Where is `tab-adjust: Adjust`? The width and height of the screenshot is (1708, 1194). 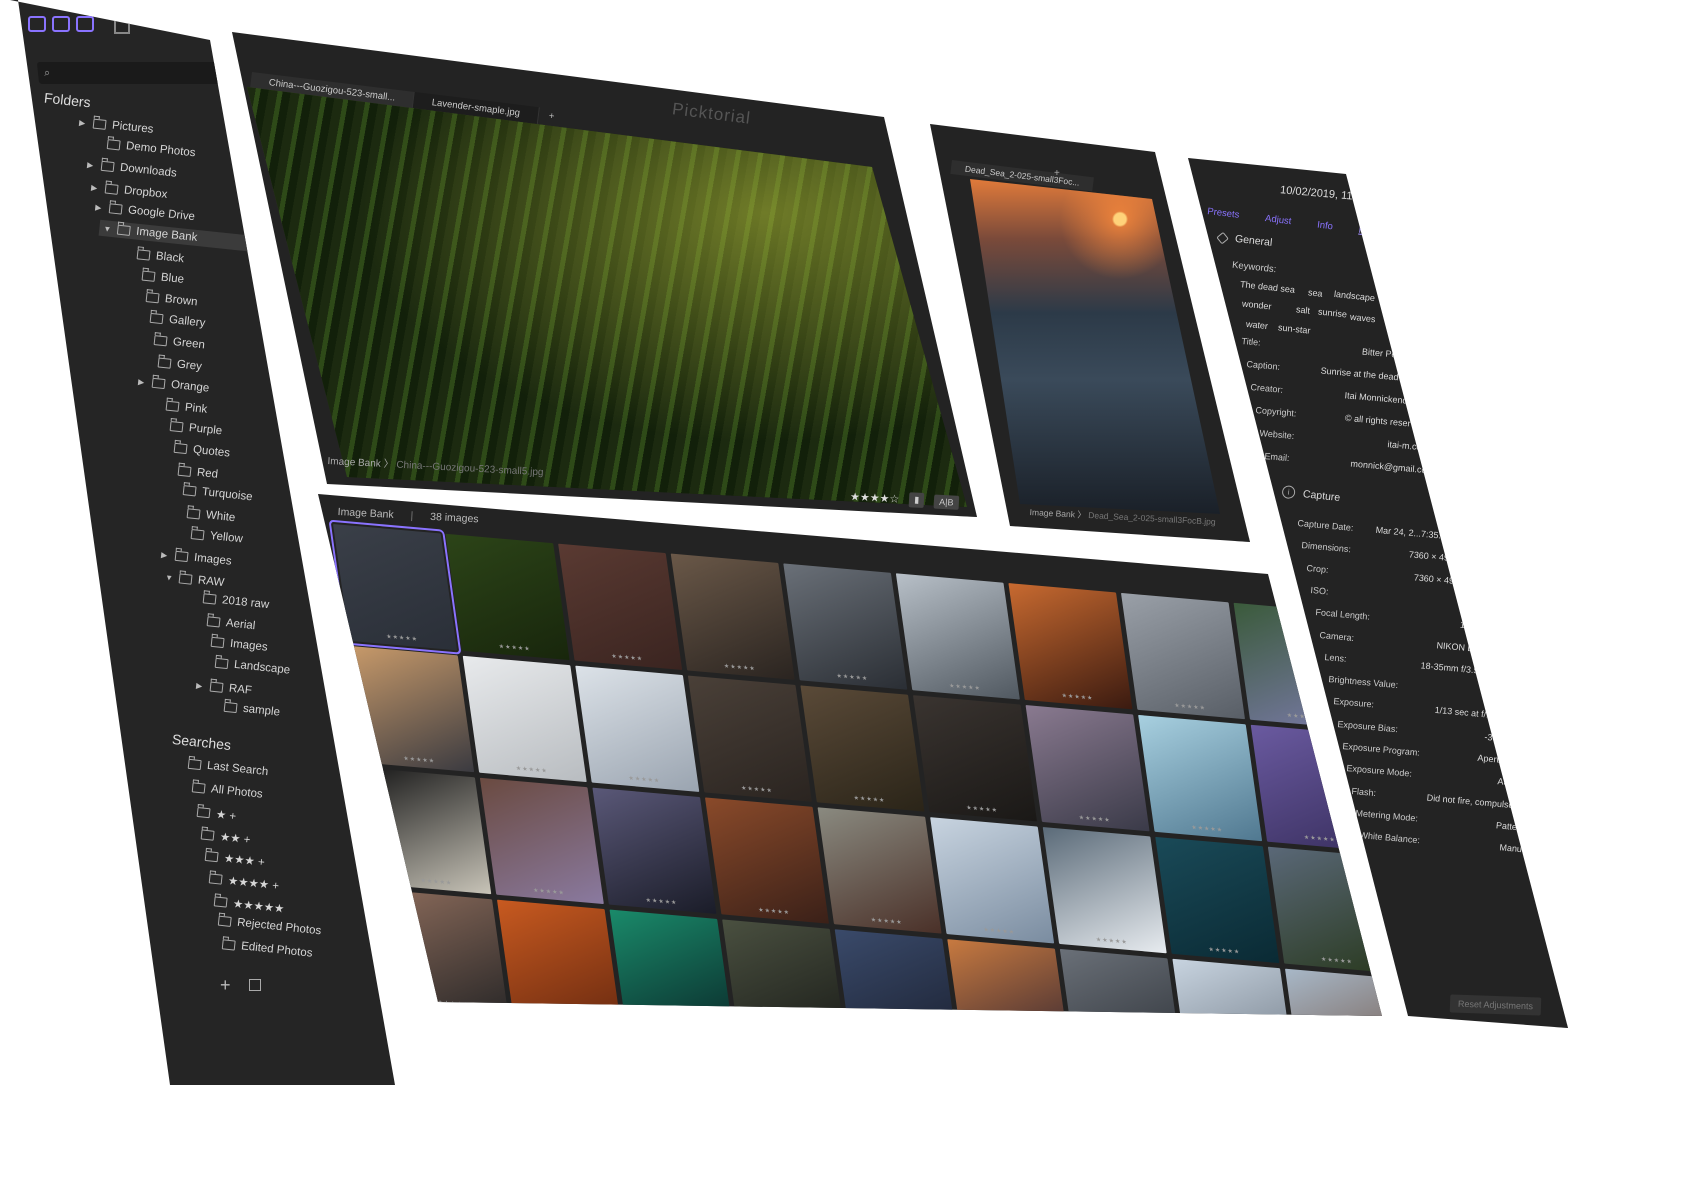
tab-adjust: Adjust is located at coordinates (1278, 220).